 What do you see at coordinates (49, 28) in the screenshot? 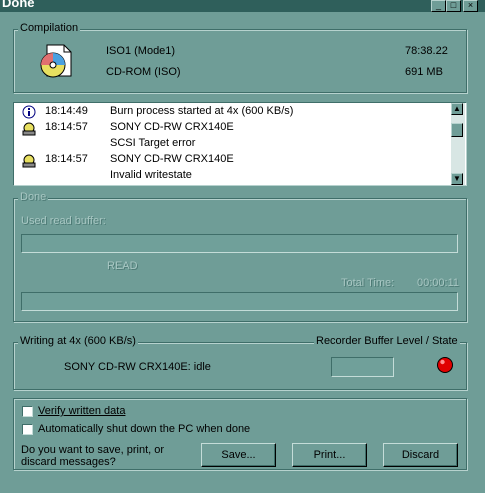
I see `compilation-legend: Compilation` at bounding box center [49, 28].